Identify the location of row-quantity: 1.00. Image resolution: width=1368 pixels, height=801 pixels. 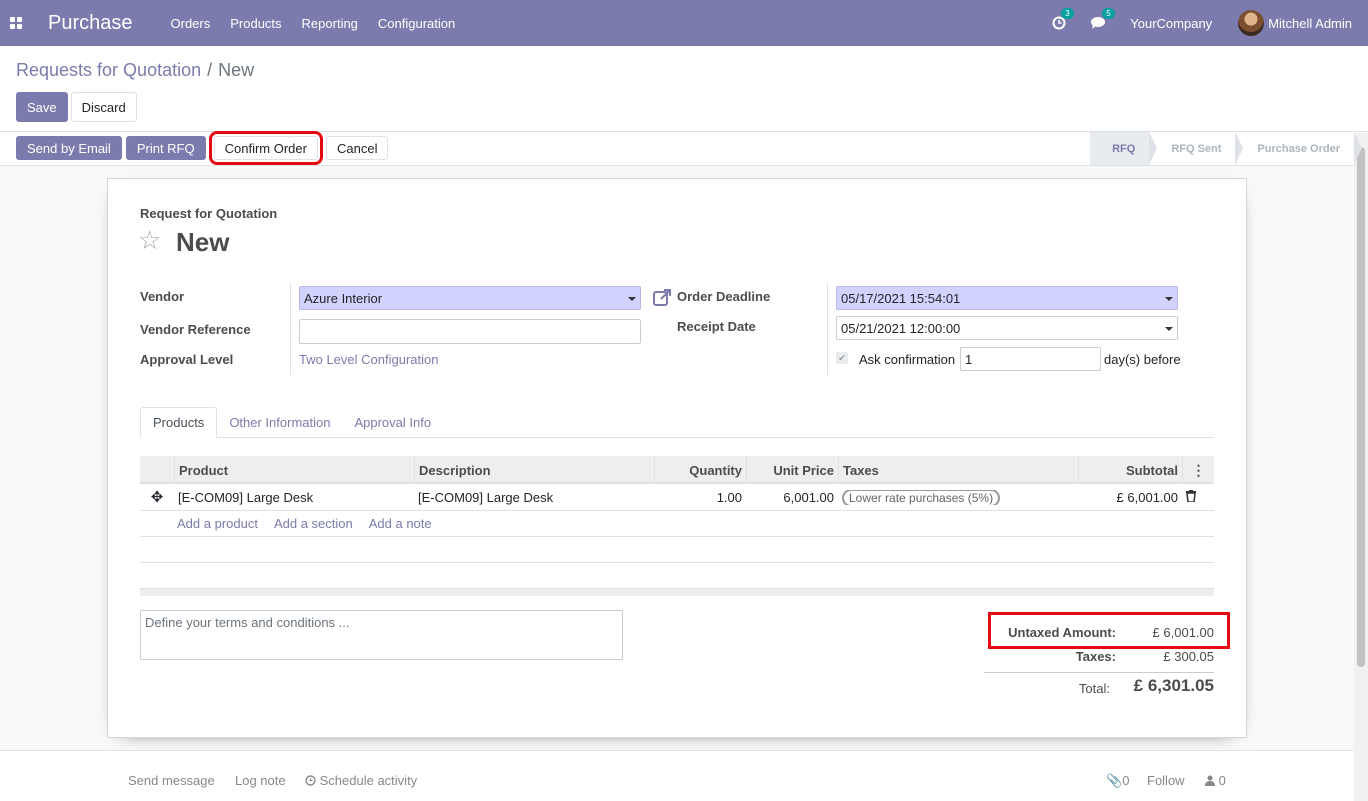
(700, 497).